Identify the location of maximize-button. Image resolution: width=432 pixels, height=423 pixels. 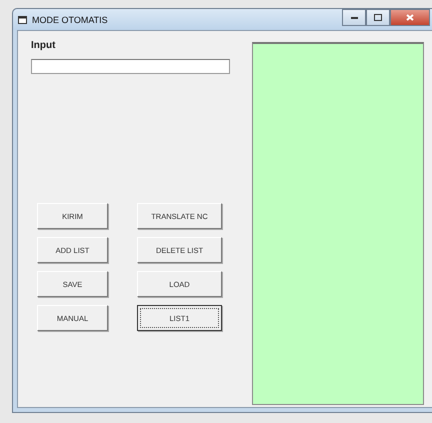
(378, 17).